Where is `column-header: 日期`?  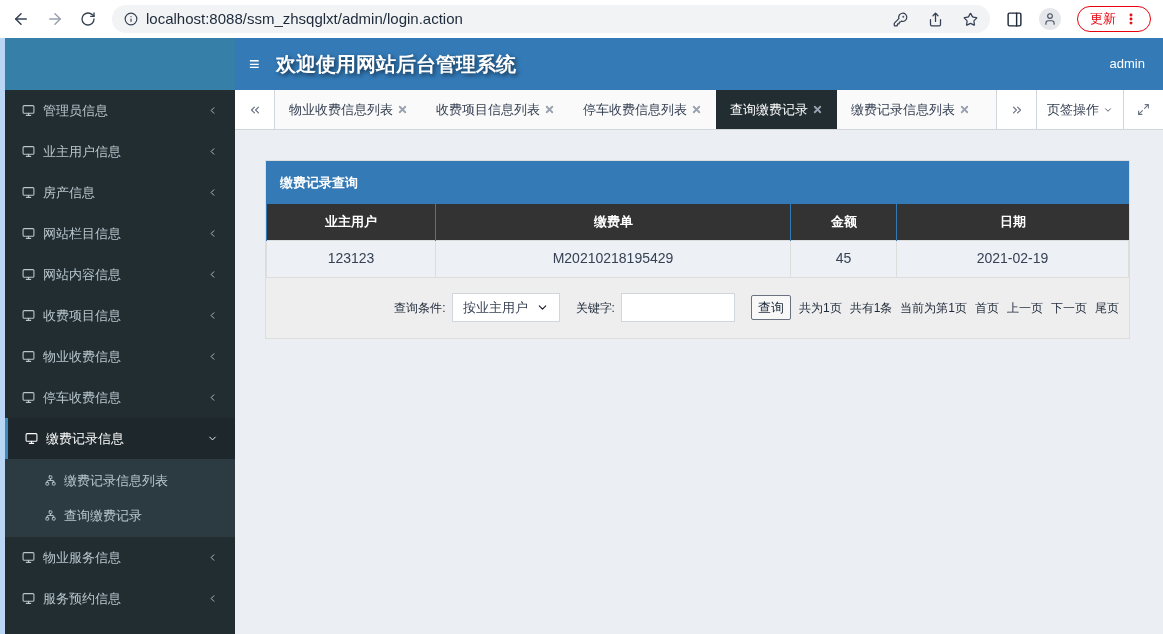
column-header: 日期 is located at coordinates (1012, 222).